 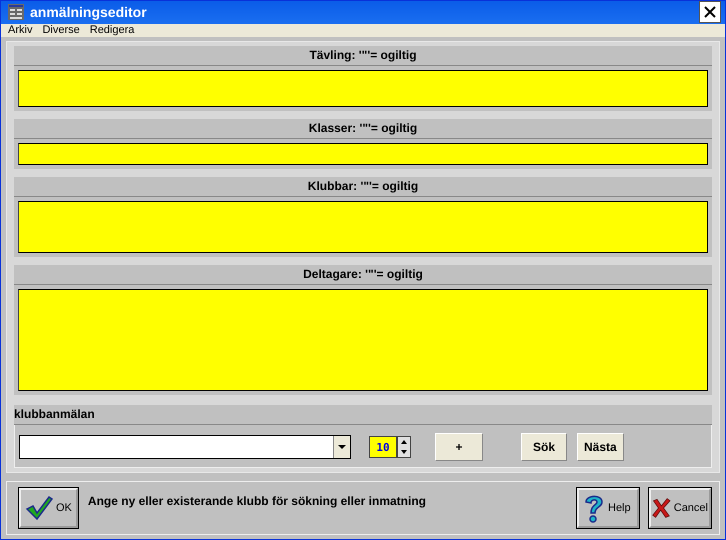 I want to click on section-label: Klasser: '"'= ogiltig, so click(x=363, y=129).